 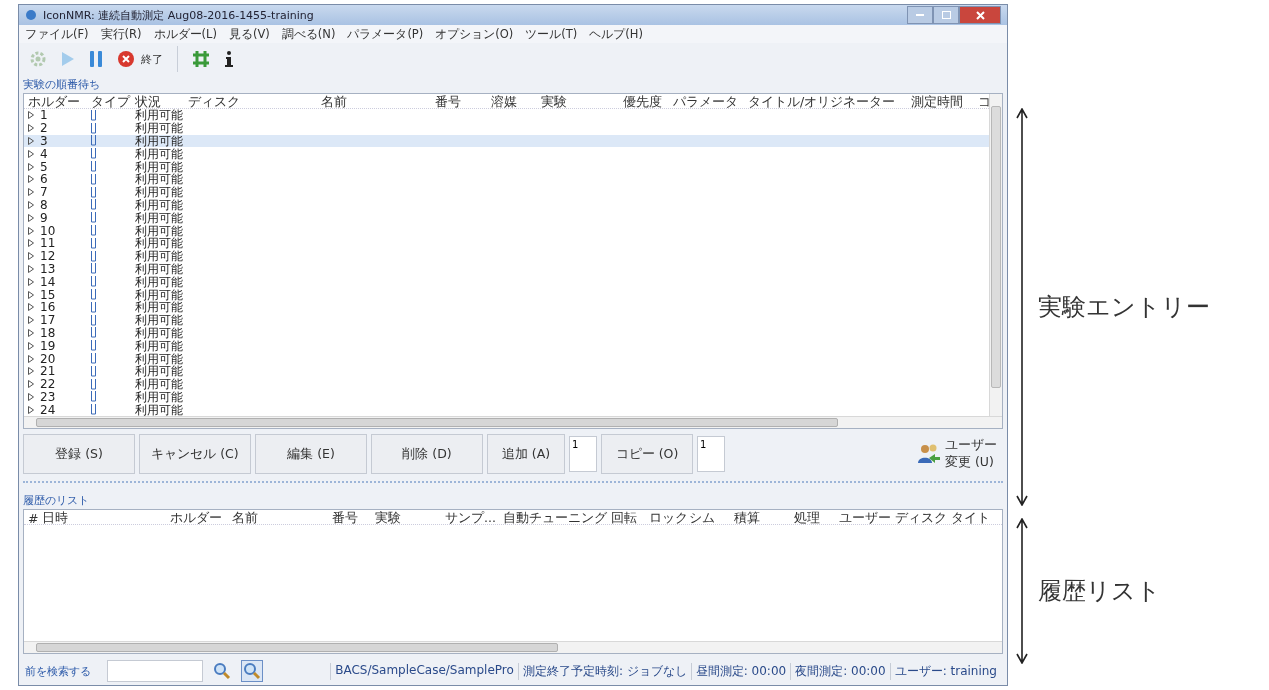 What do you see at coordinates (152, 59) in the screenshot?
I see `stop-label: 終了` at bounding box center [152, 59].